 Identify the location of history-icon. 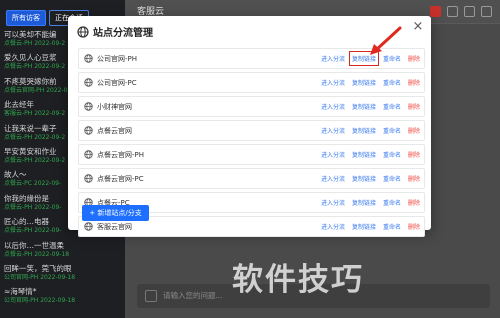
(452, 11).